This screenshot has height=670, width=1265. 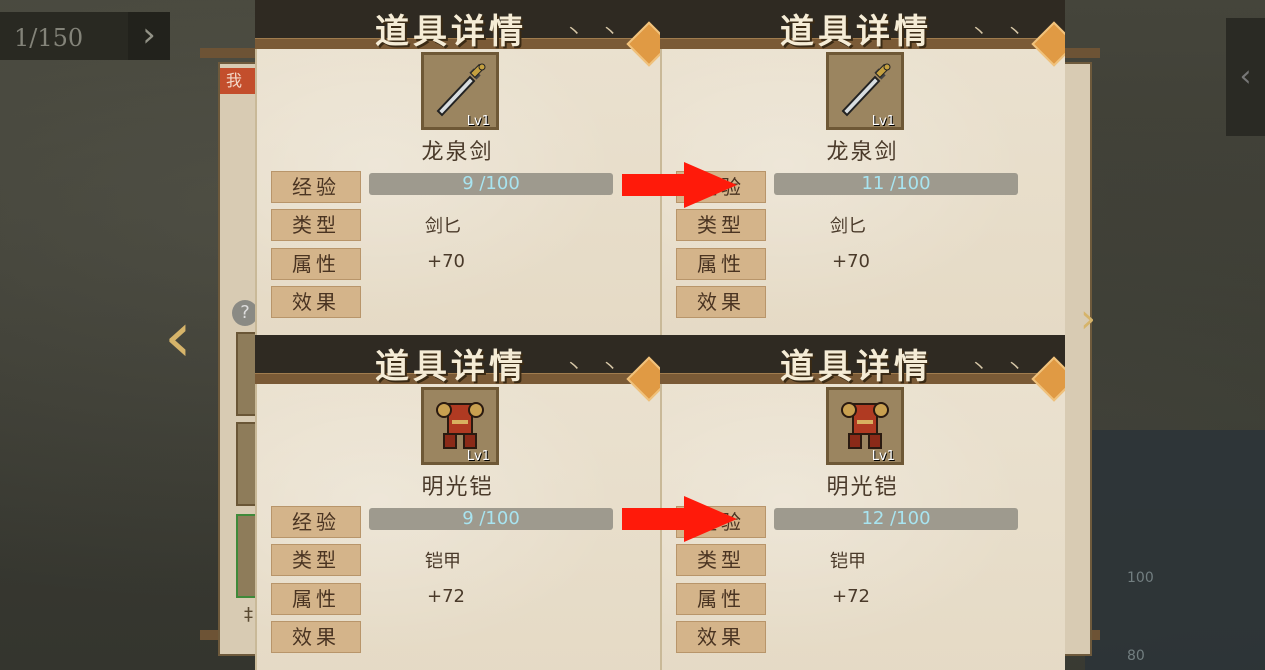 What do you see at coordinates (1088, 319) in the screenshot?
I see `next-arrow-icon: ›` at bounding box center [1088, 319].